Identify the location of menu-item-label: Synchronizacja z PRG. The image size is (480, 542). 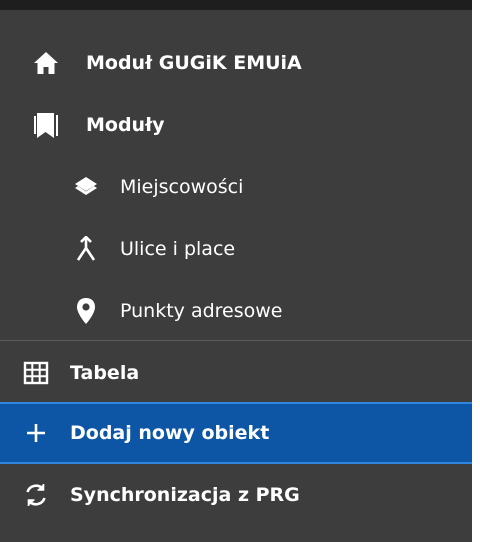
(185, 495).